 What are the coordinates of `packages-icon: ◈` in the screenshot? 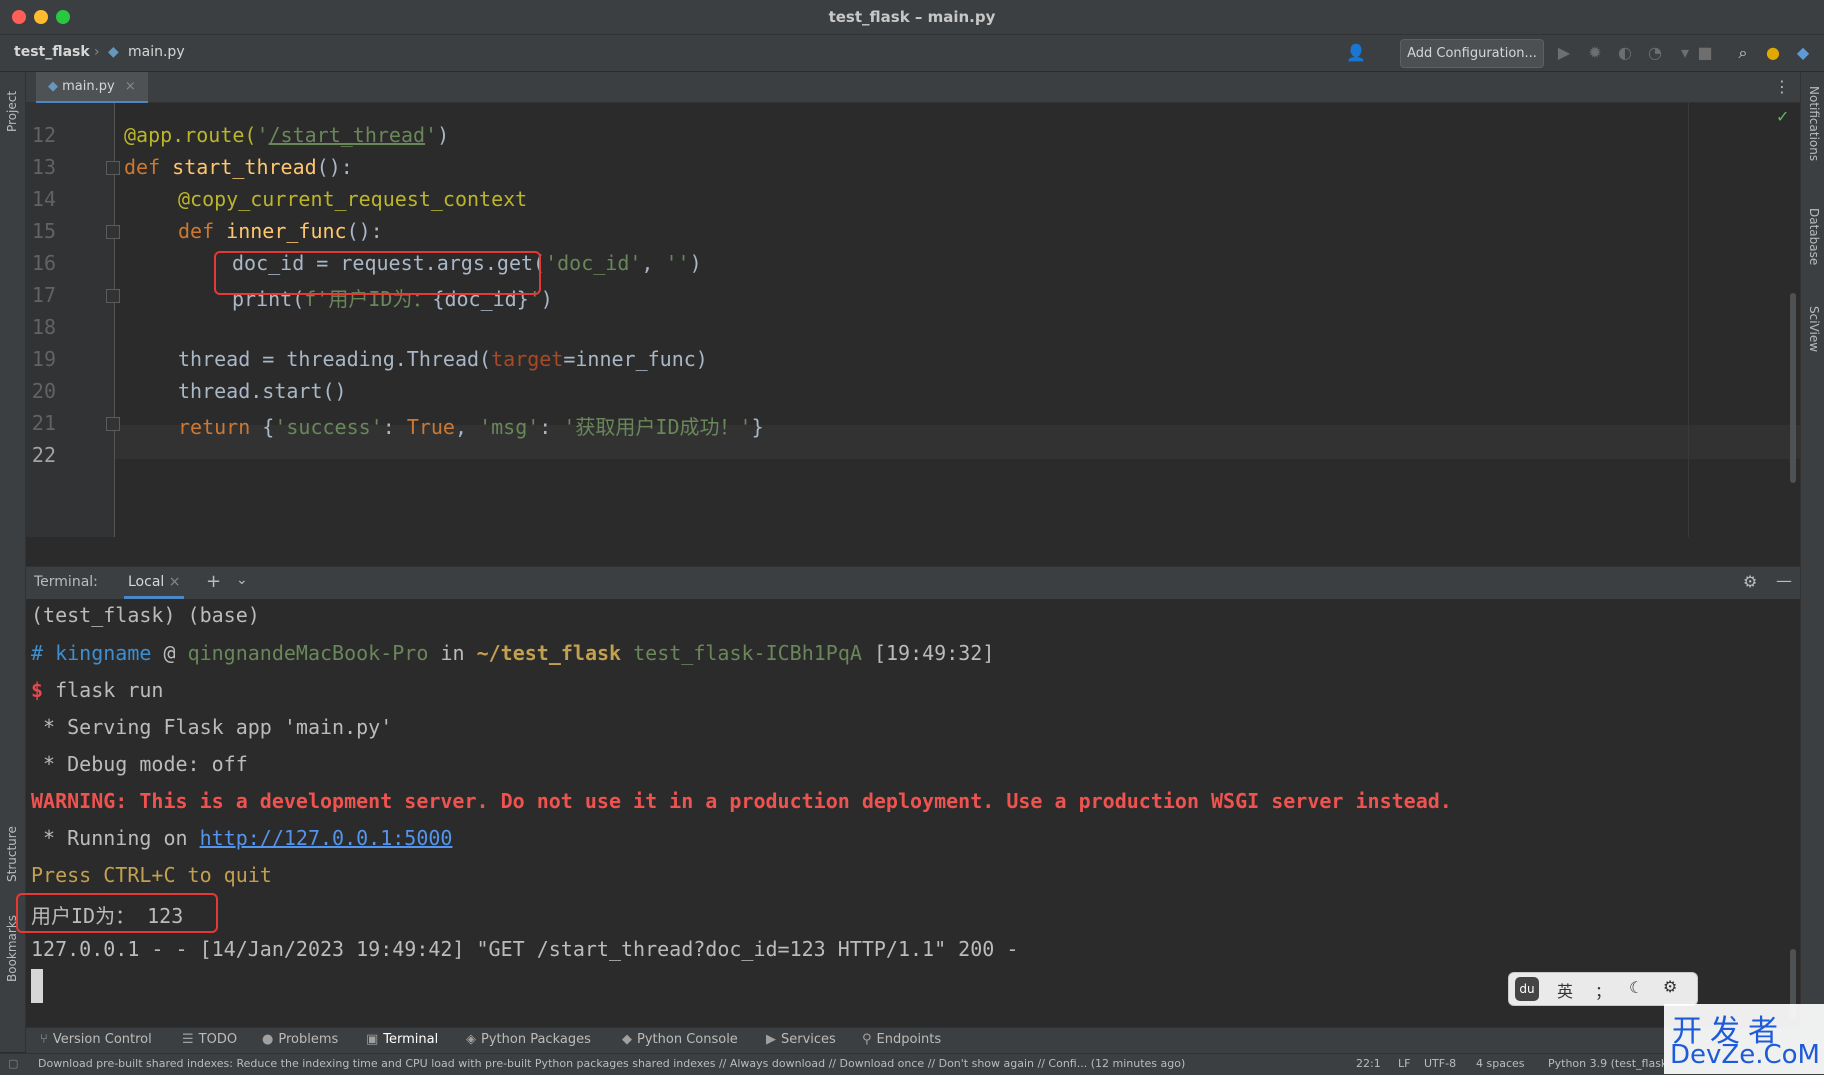 It's located at (471, 1039).